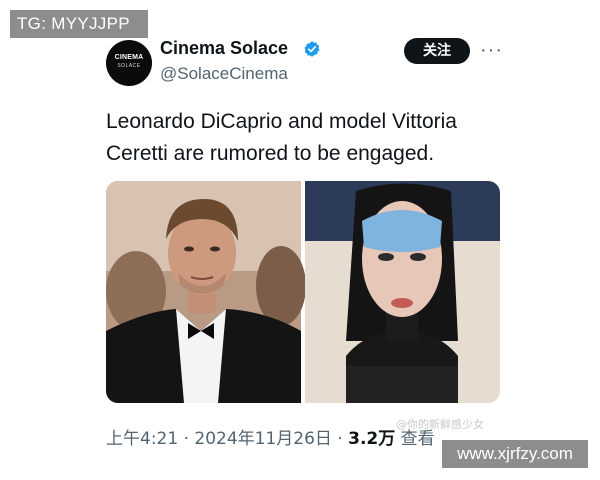 The image size is (600, 480). Describe the element at coordinates (224, 48) in the screenshot. I see `author-display-name: Cinema Solace` at that location.